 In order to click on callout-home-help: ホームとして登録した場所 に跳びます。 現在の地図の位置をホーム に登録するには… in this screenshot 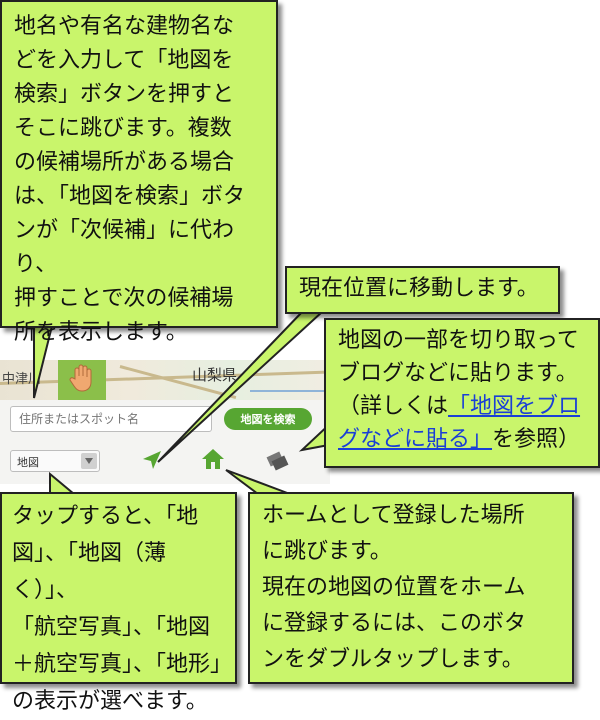, I will do `click(411, 588)`.